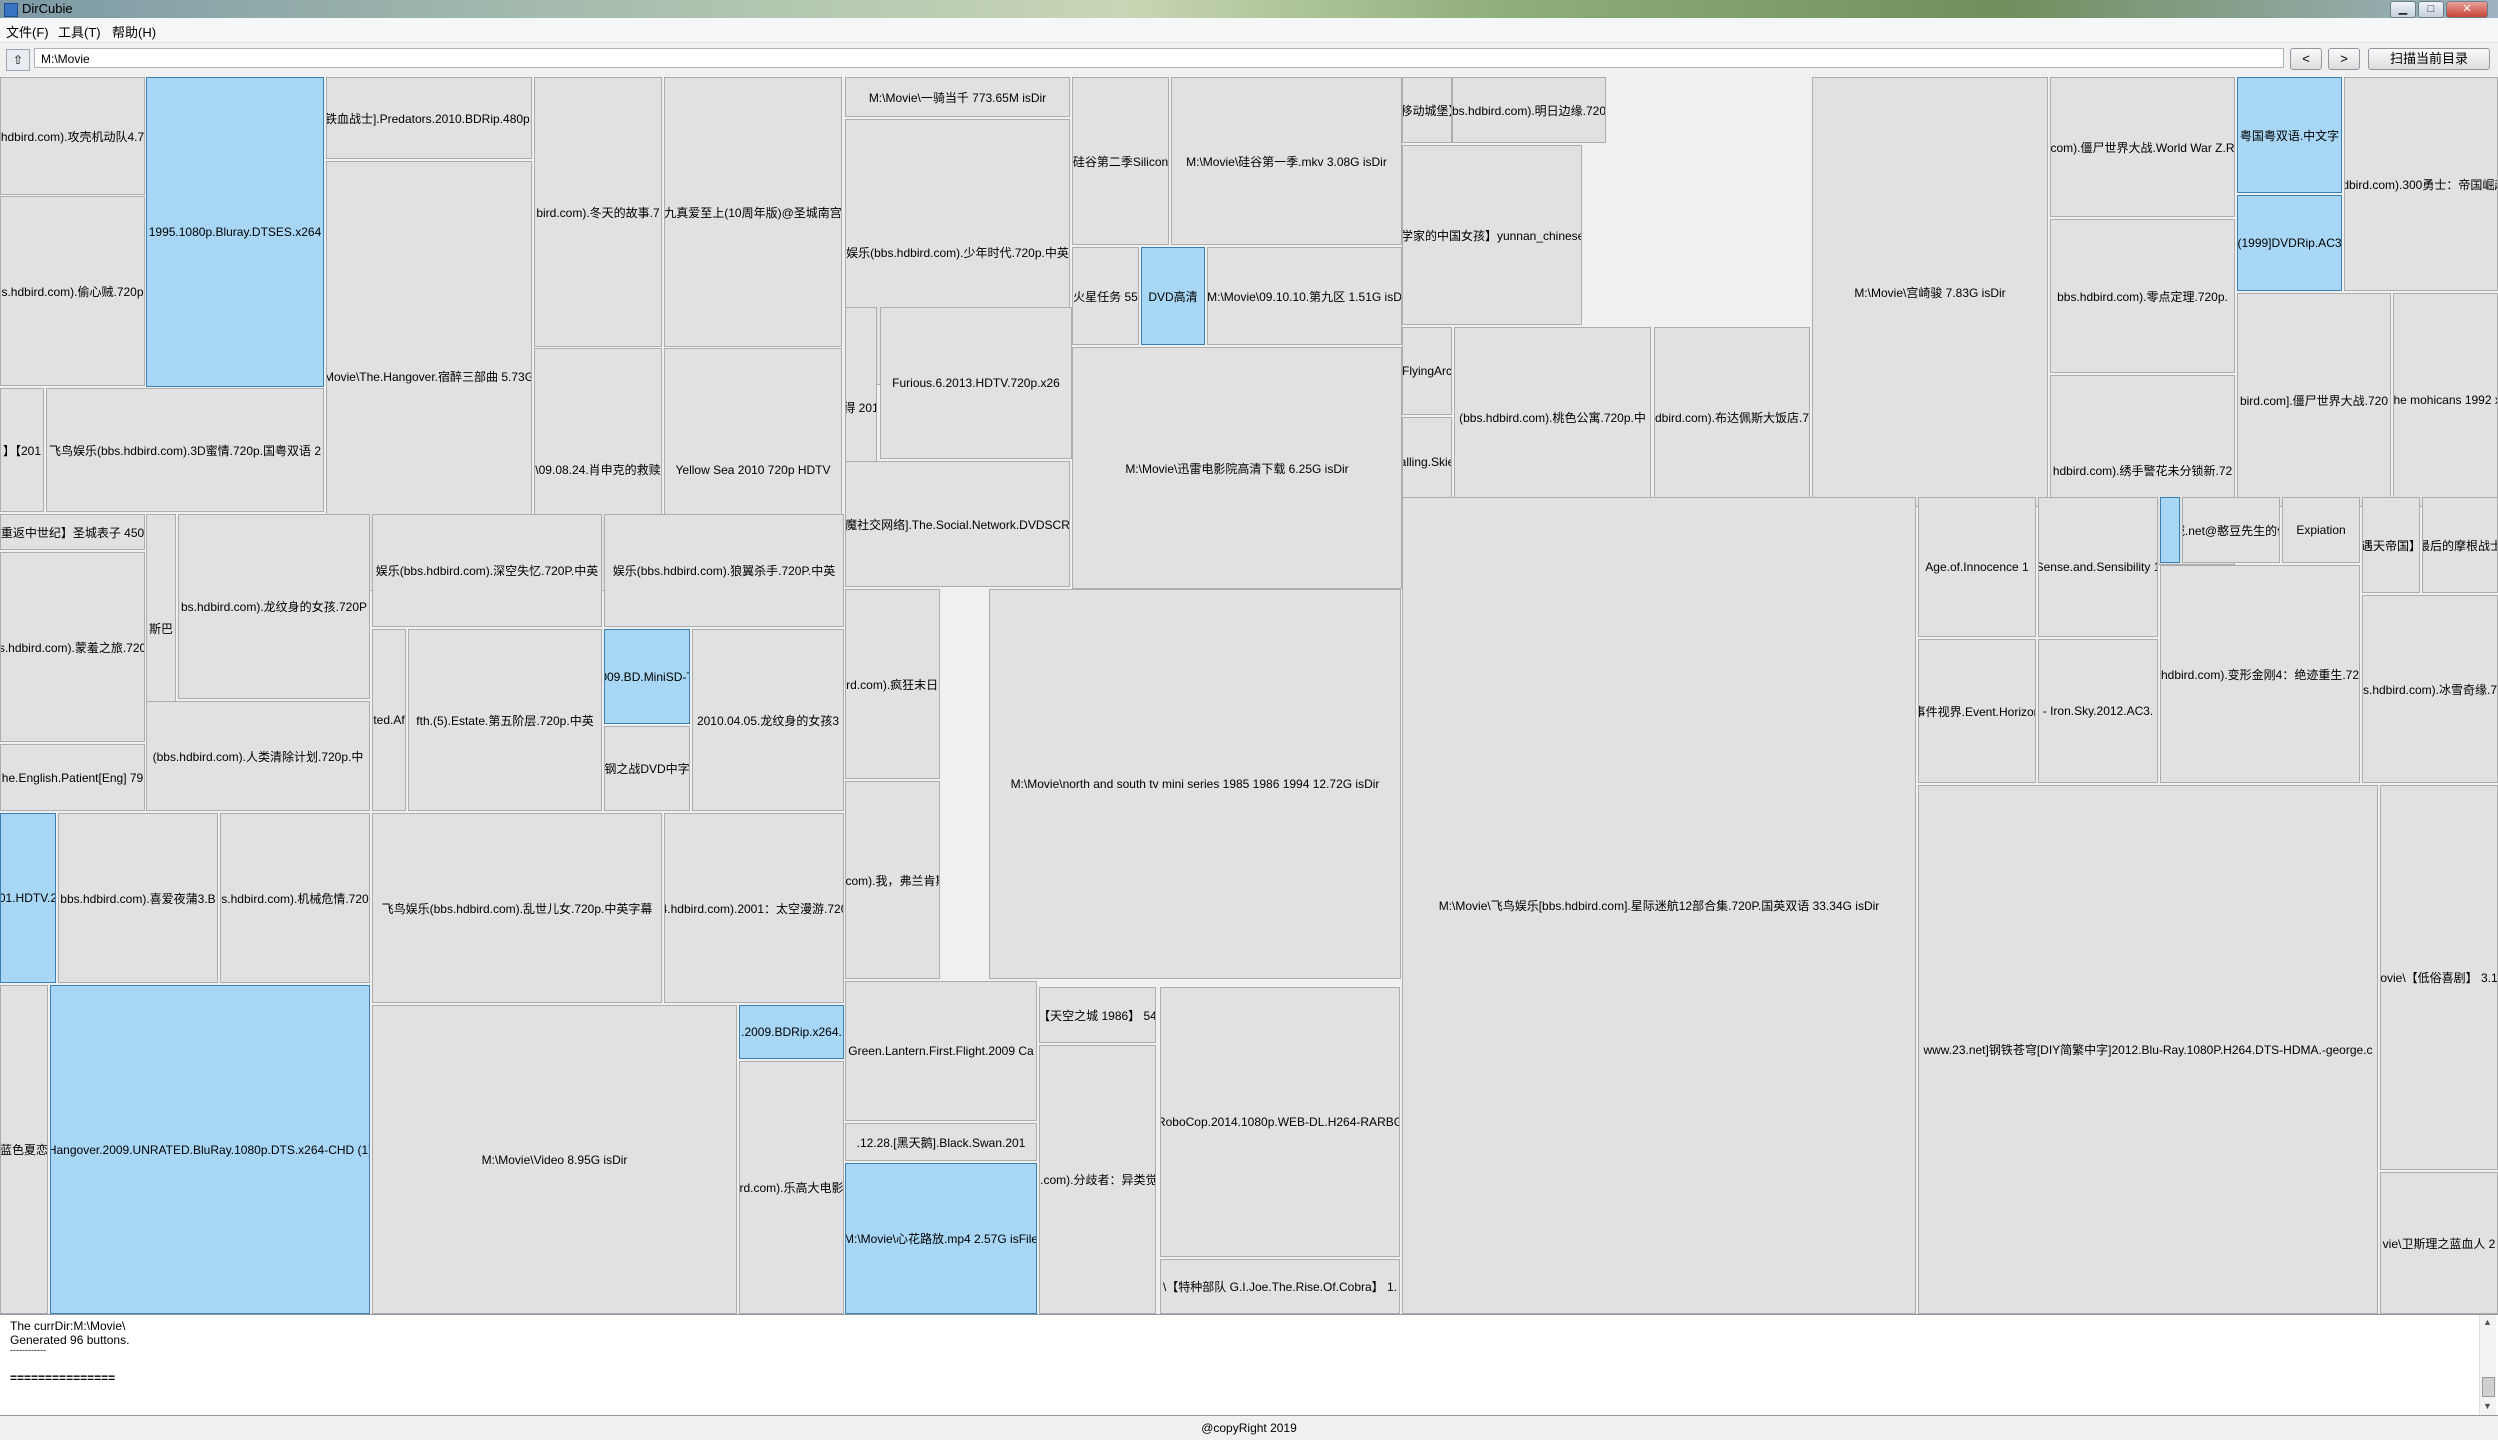  What do you see at coordinates (2445, 400) in the screenshot?
I see `treemap-tile: the mohicans 1992 x` at bounding box center [2445, 400].